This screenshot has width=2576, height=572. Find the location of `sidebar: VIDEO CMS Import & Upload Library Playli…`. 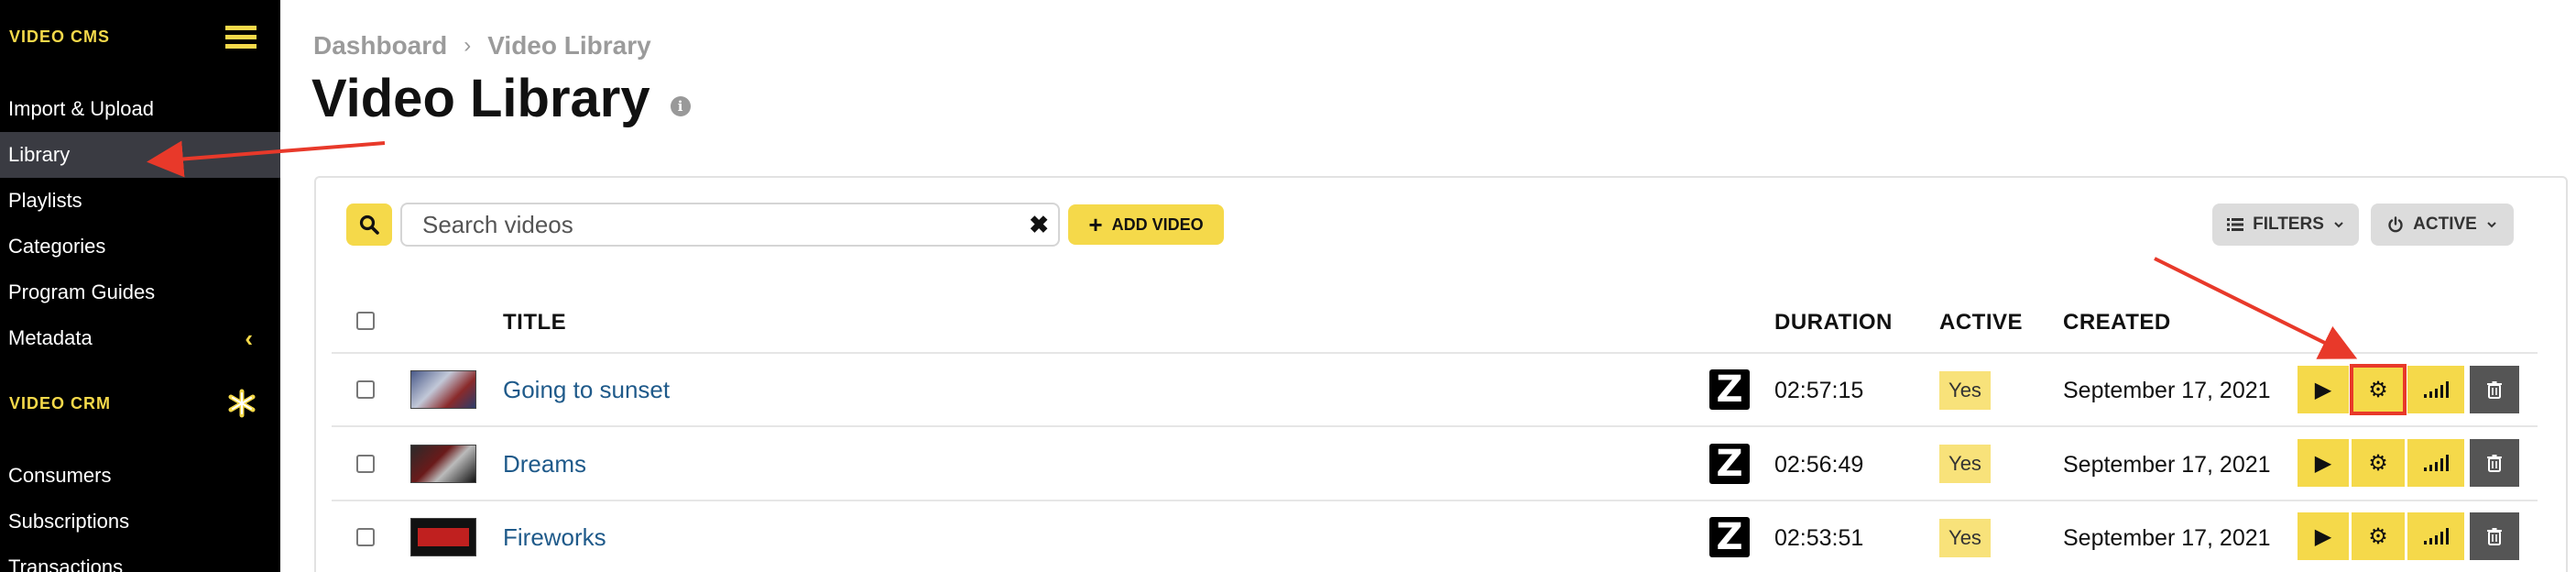

sidebar: VIDEO CMS Import & Upload Library Playli… is located at coordinates (140, 286).